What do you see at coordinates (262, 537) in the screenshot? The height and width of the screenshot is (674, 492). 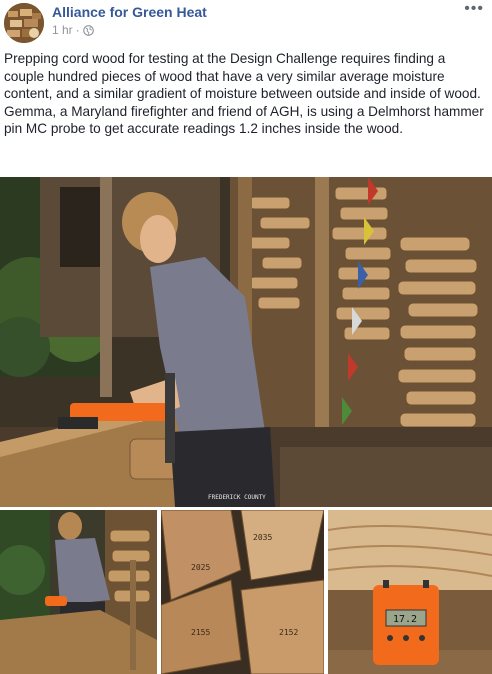 I see `log-label-1: 2035` at bounding box center [262, 537].